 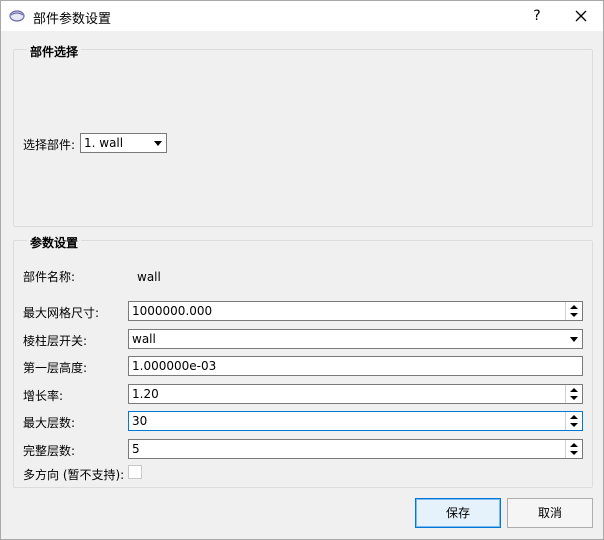 What do you see at coordinates (573, 449) in the screenshot?
I see `full-layers-stepper` at bounding box center [573, 449].